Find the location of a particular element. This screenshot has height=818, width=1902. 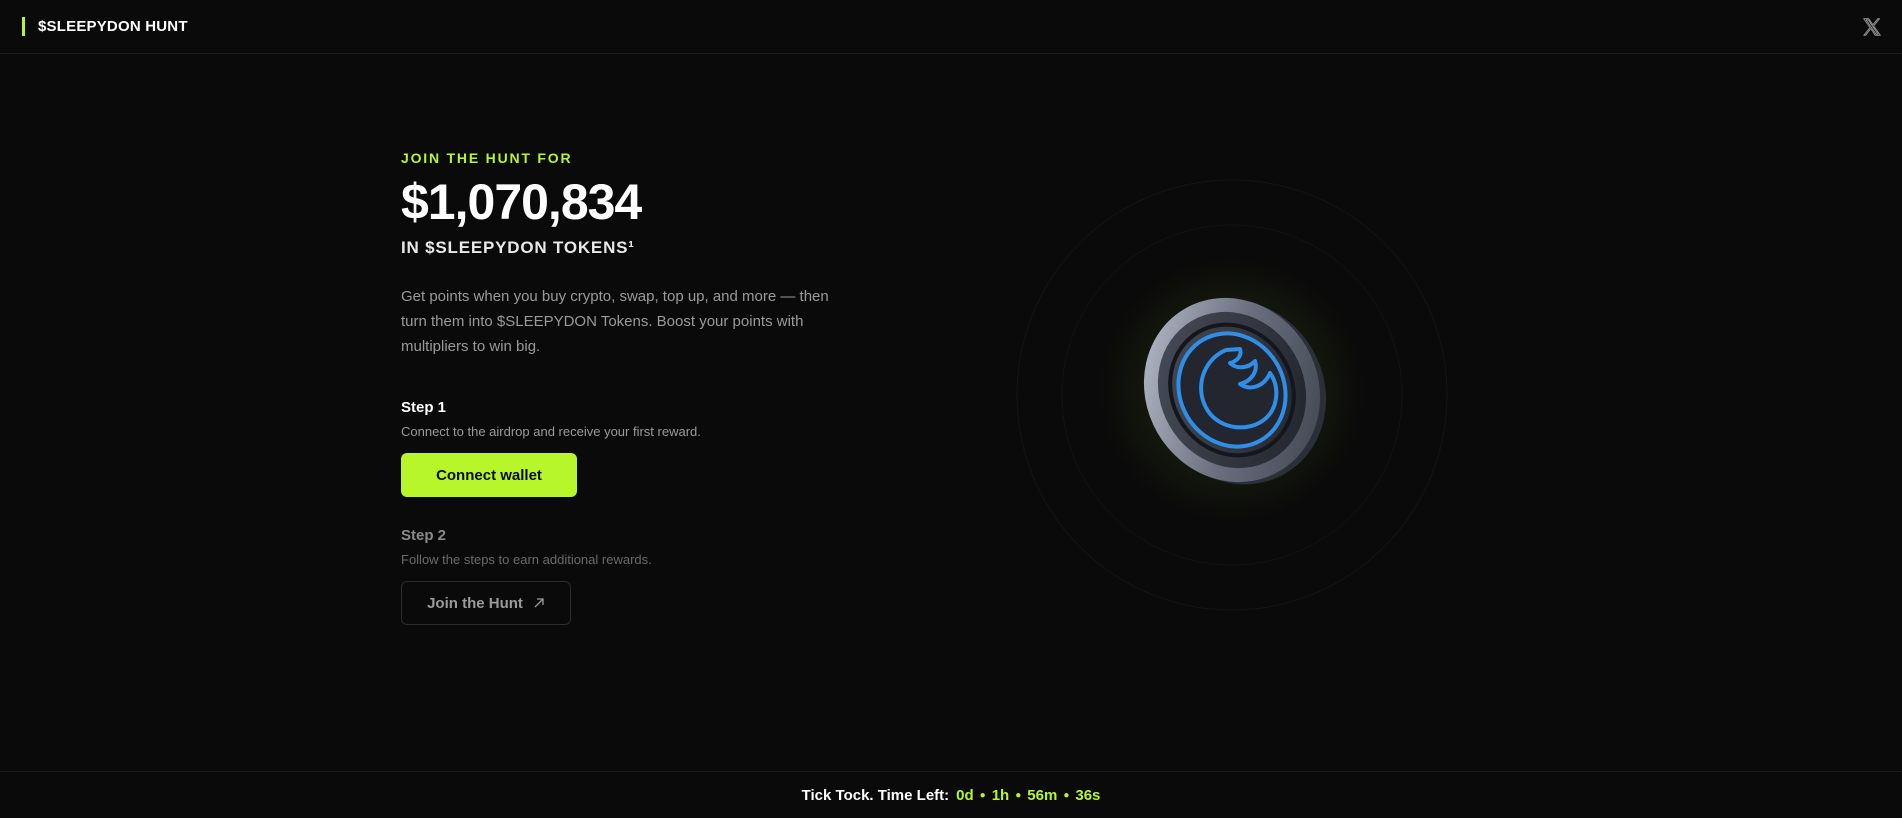

arrow-up-right-icon is located at coordinates (539, 603).